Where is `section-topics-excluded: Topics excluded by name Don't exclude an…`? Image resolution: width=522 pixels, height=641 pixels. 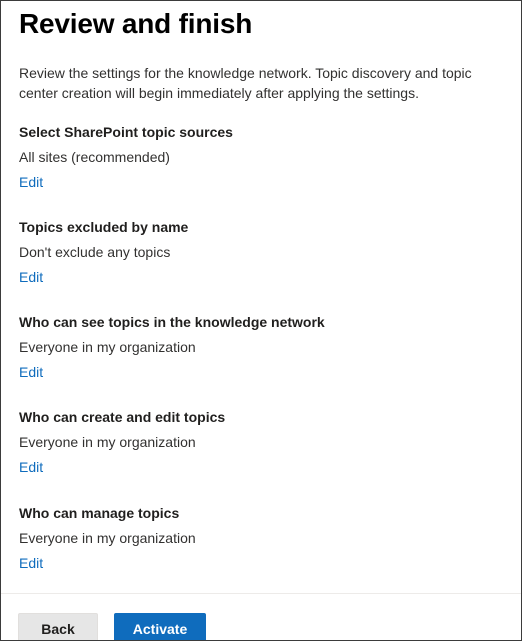 section-topics-excluded: Topics excluded by name Don't exclude an… is located at coordinates (264, 252).